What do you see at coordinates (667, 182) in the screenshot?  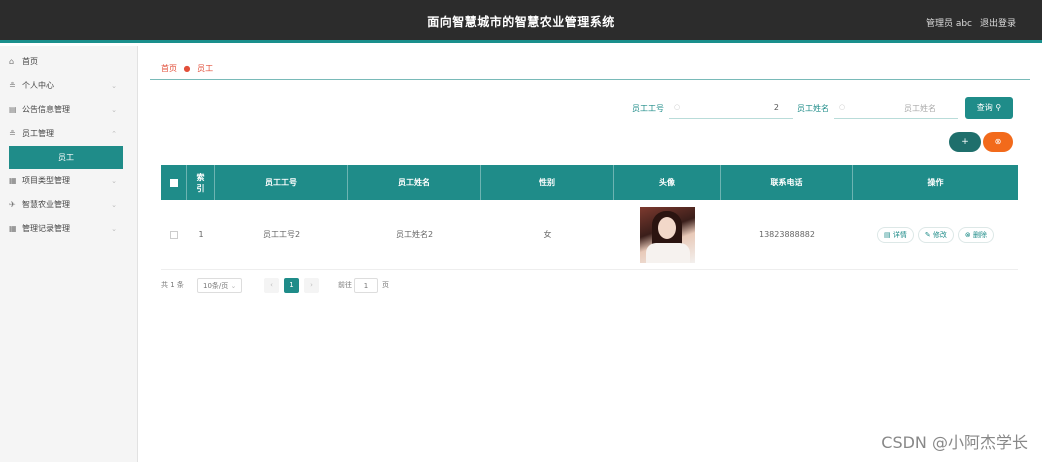 I see `col-avatar: 头像` at bounding box center [667, 182].